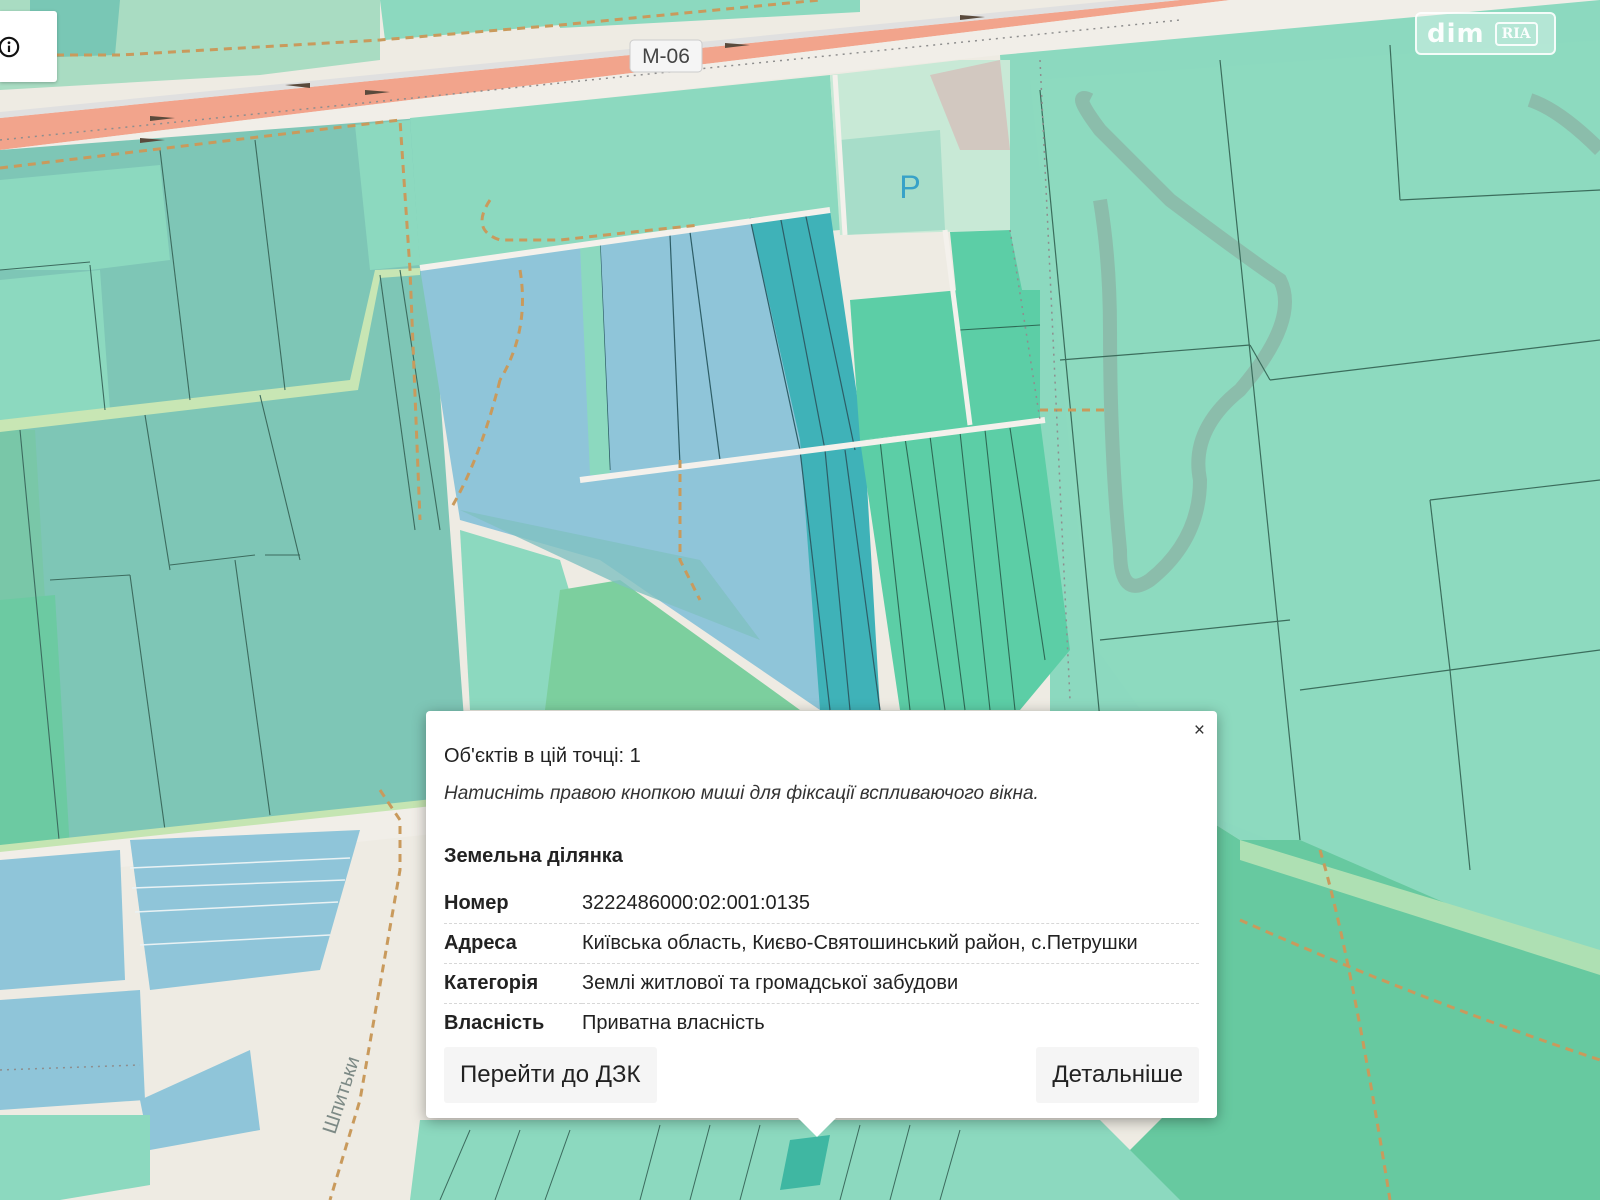 The height and width of the screenshot is (1200, 1600). I want to click on popup-pointer, so click(817, 1127).